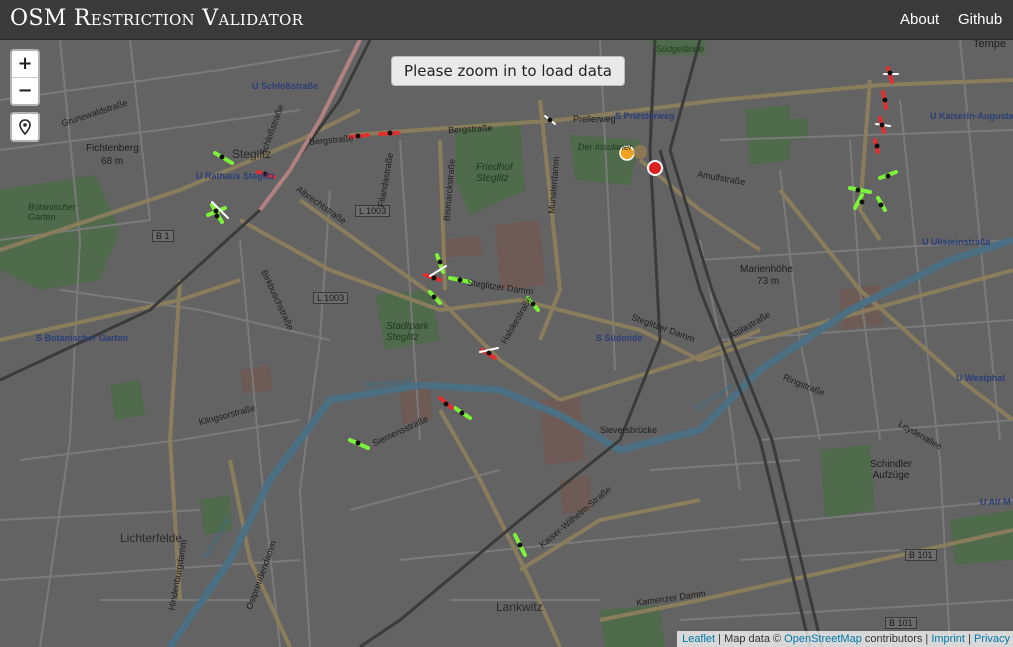 The image size is (1013, 647). I want to click on attribution-text: | Map data ©, so click(750, 639).